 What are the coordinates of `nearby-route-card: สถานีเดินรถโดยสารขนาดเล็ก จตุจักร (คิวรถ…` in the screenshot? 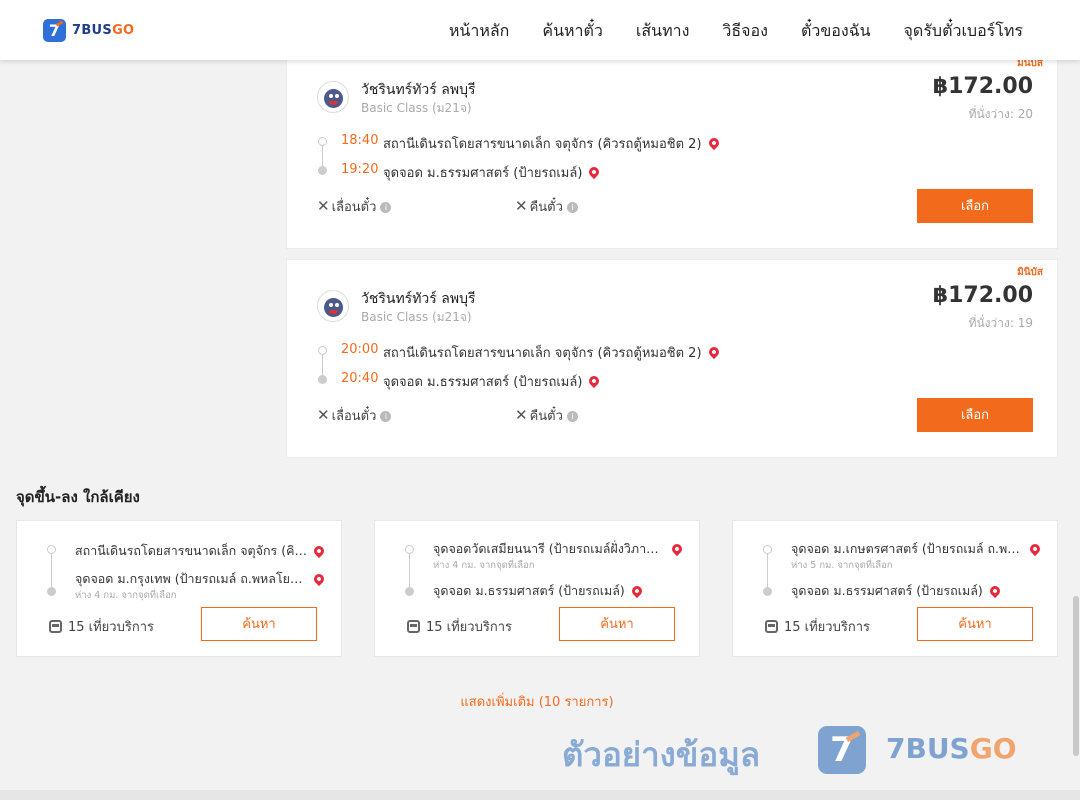 It's located at (179, 588).